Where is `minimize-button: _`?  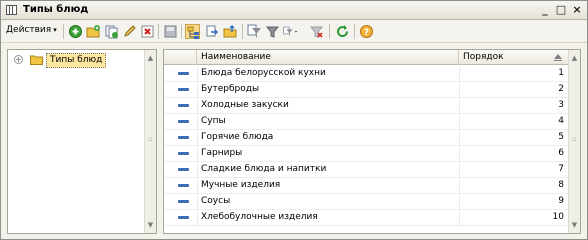 minimize-button: _ is located at coordinates (545, 10).